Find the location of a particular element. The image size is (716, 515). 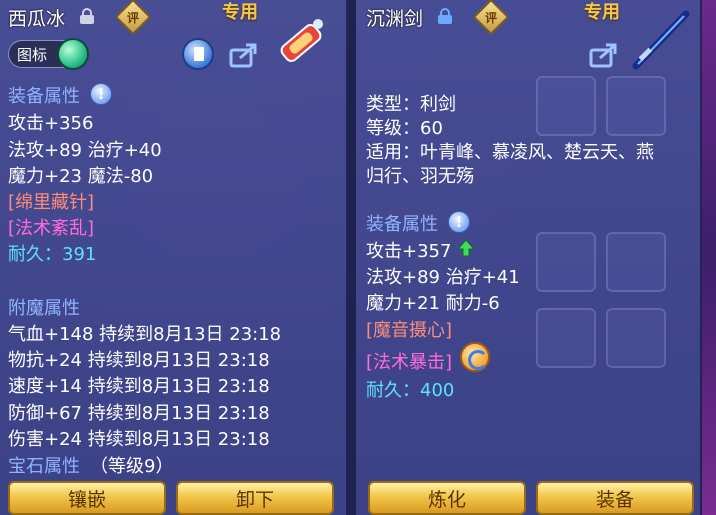

equip-button: 装备 is located at coordinates (615, 498).